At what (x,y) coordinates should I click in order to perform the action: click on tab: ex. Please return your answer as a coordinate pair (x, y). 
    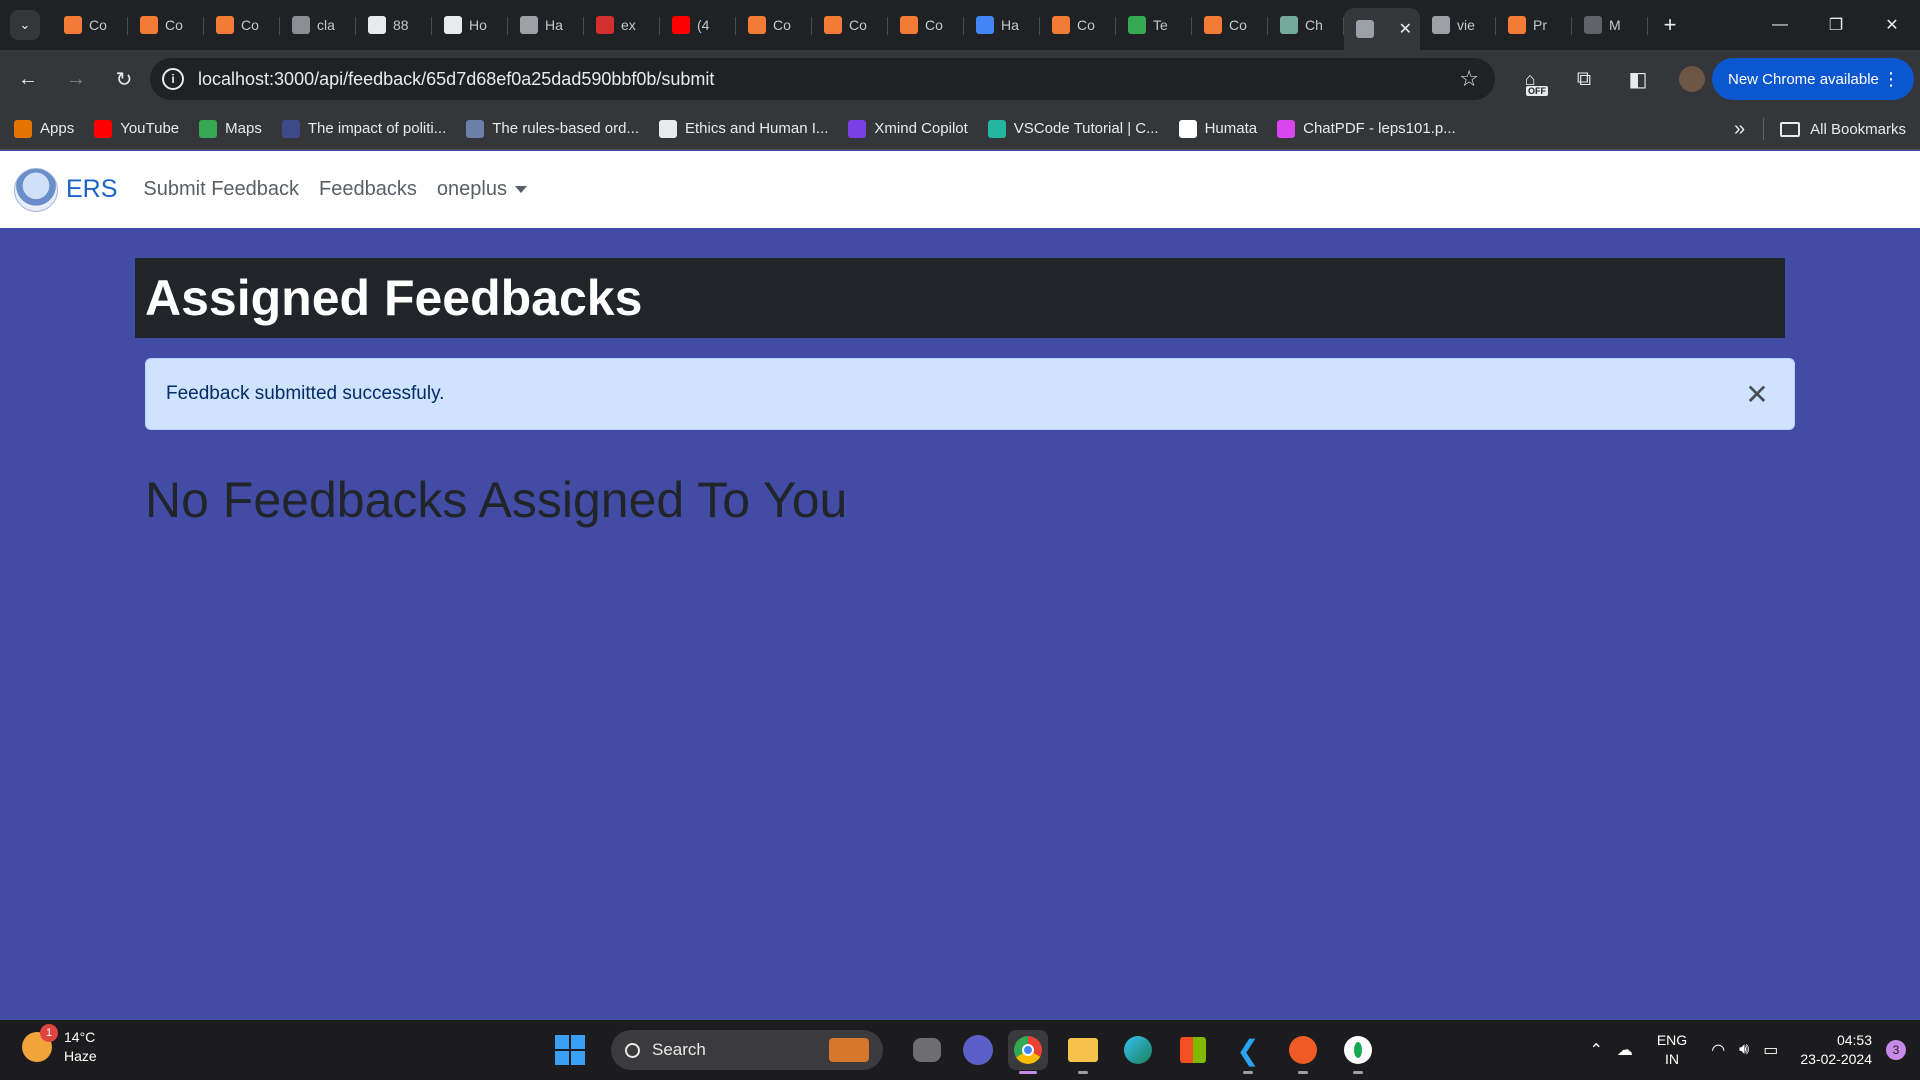
    Looking at the image, I should click on (622, 25).